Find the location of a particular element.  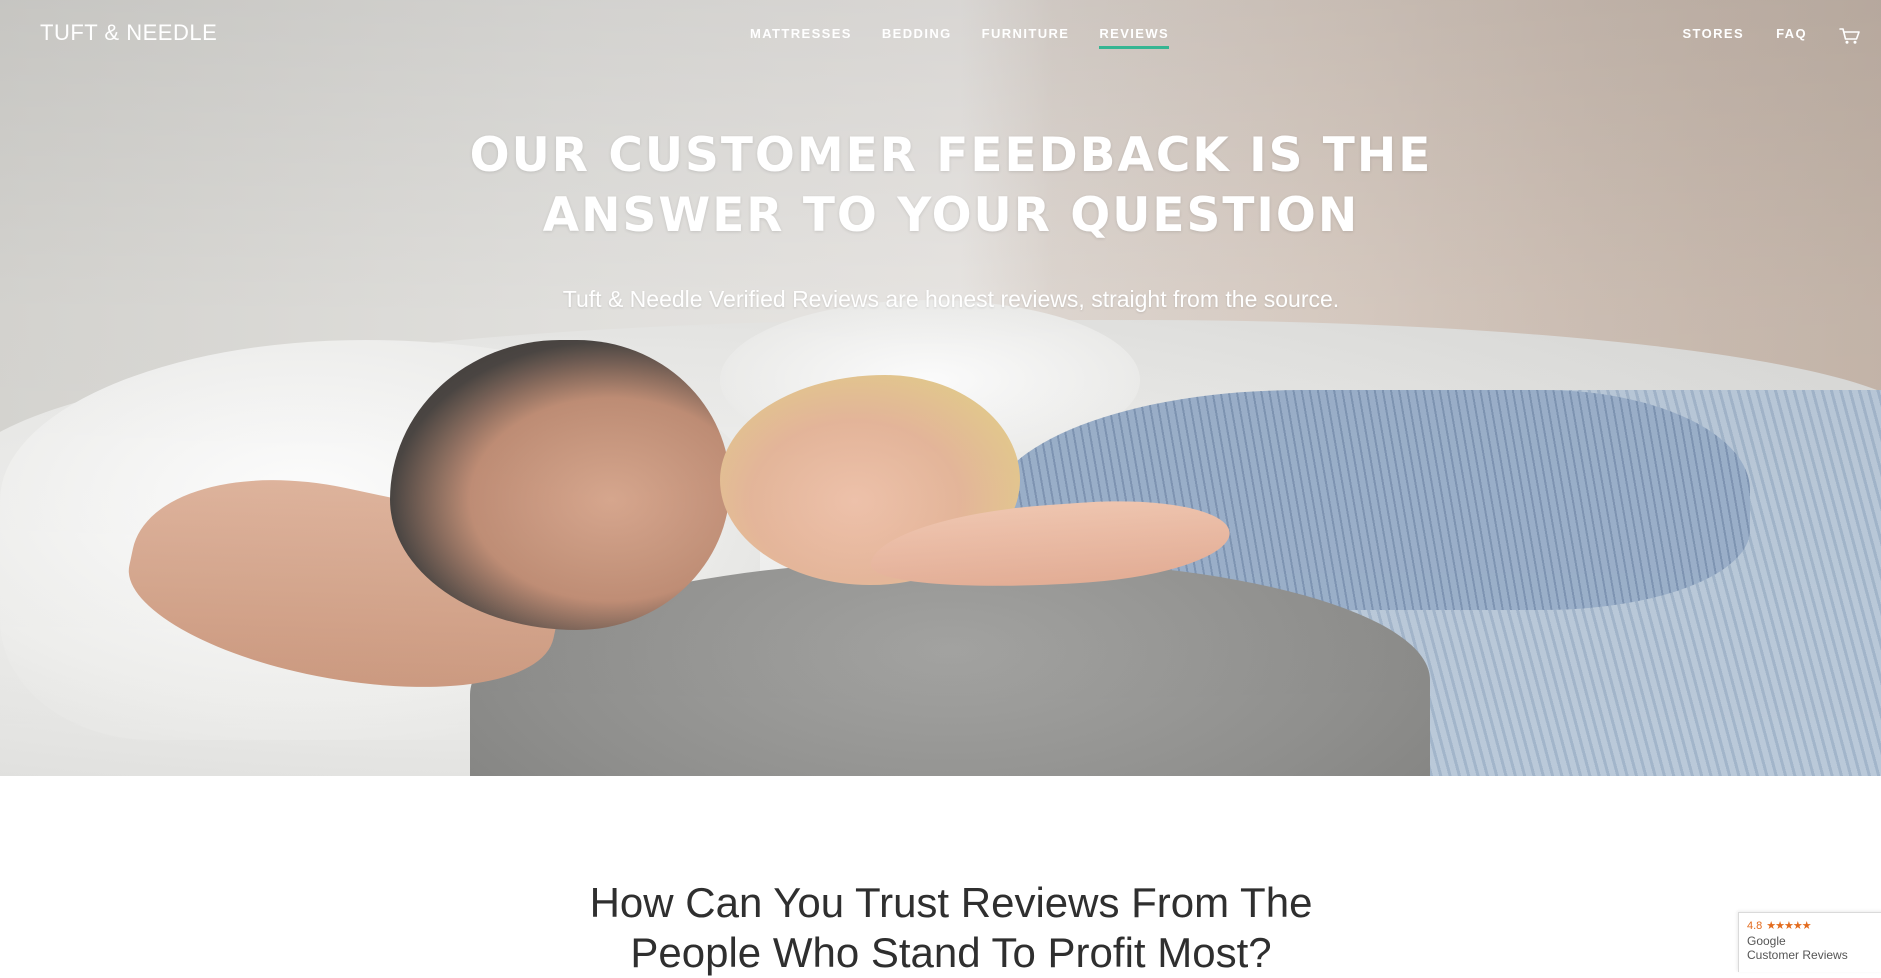

main-nav-links: MATTRESSES BEDDING FURNITURE REVIEWS is located at coordinates (959, 37).